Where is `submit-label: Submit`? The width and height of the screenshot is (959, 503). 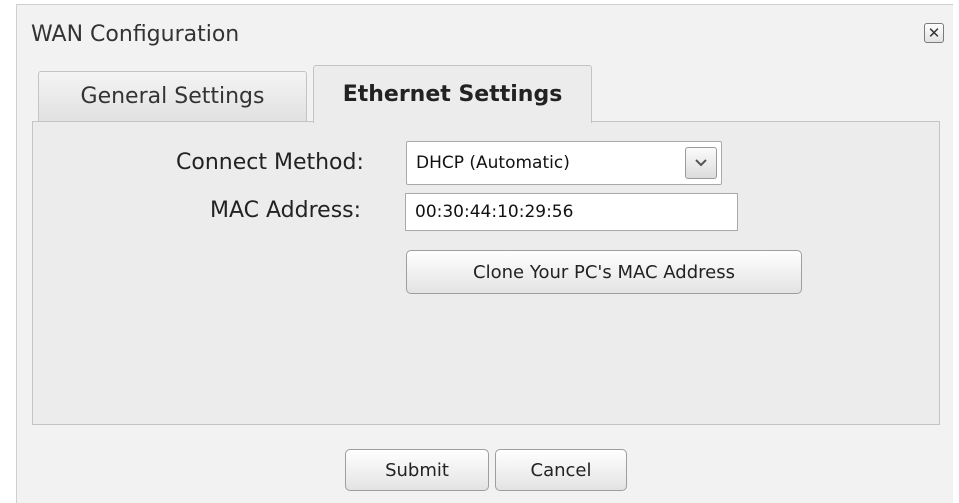
submit-label: Submit is located at coordinates (417, 470).